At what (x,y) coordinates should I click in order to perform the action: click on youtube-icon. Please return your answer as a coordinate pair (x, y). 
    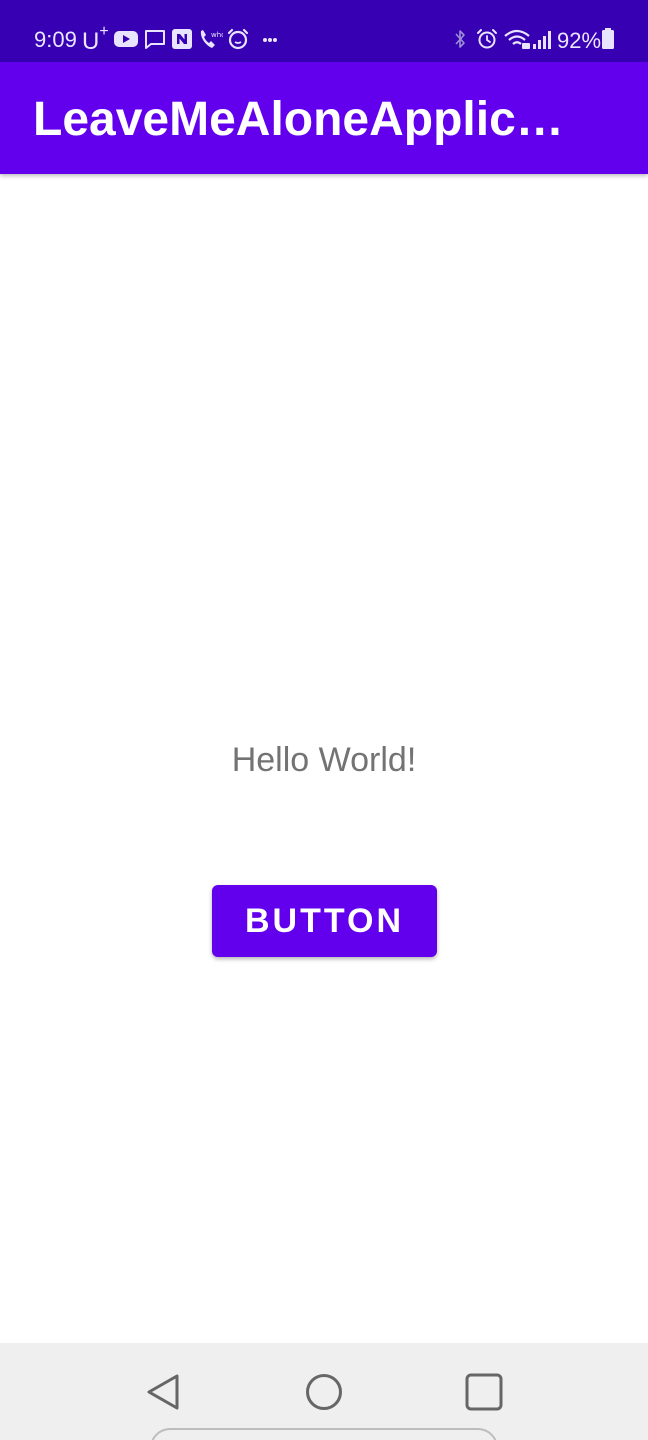
    Looking at the image, I should click on (126, 39).